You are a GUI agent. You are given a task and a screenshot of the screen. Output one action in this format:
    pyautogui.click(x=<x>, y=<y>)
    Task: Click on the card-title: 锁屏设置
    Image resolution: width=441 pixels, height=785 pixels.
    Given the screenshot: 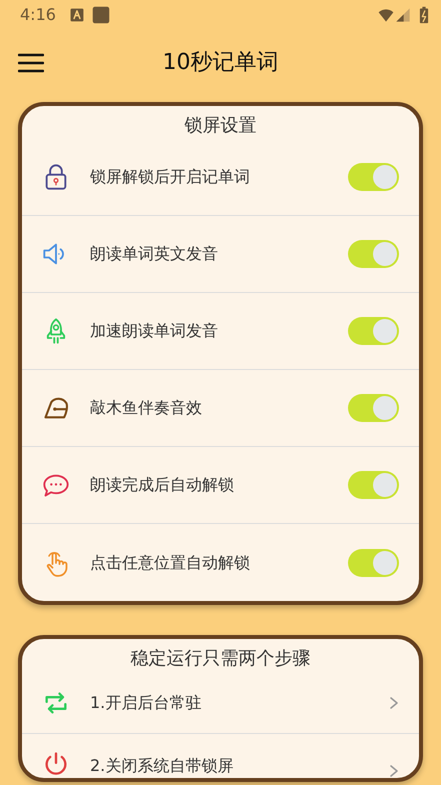 What is the action you would take?
    pyautogui.click(x=220, y=126)
    